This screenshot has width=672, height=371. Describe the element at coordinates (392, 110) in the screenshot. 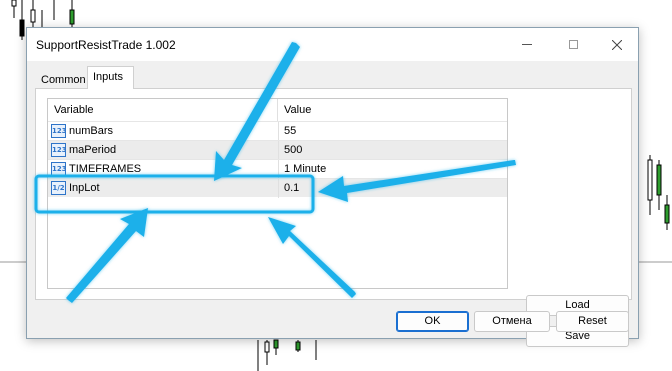

I see `column-header-value: Value` at that location.